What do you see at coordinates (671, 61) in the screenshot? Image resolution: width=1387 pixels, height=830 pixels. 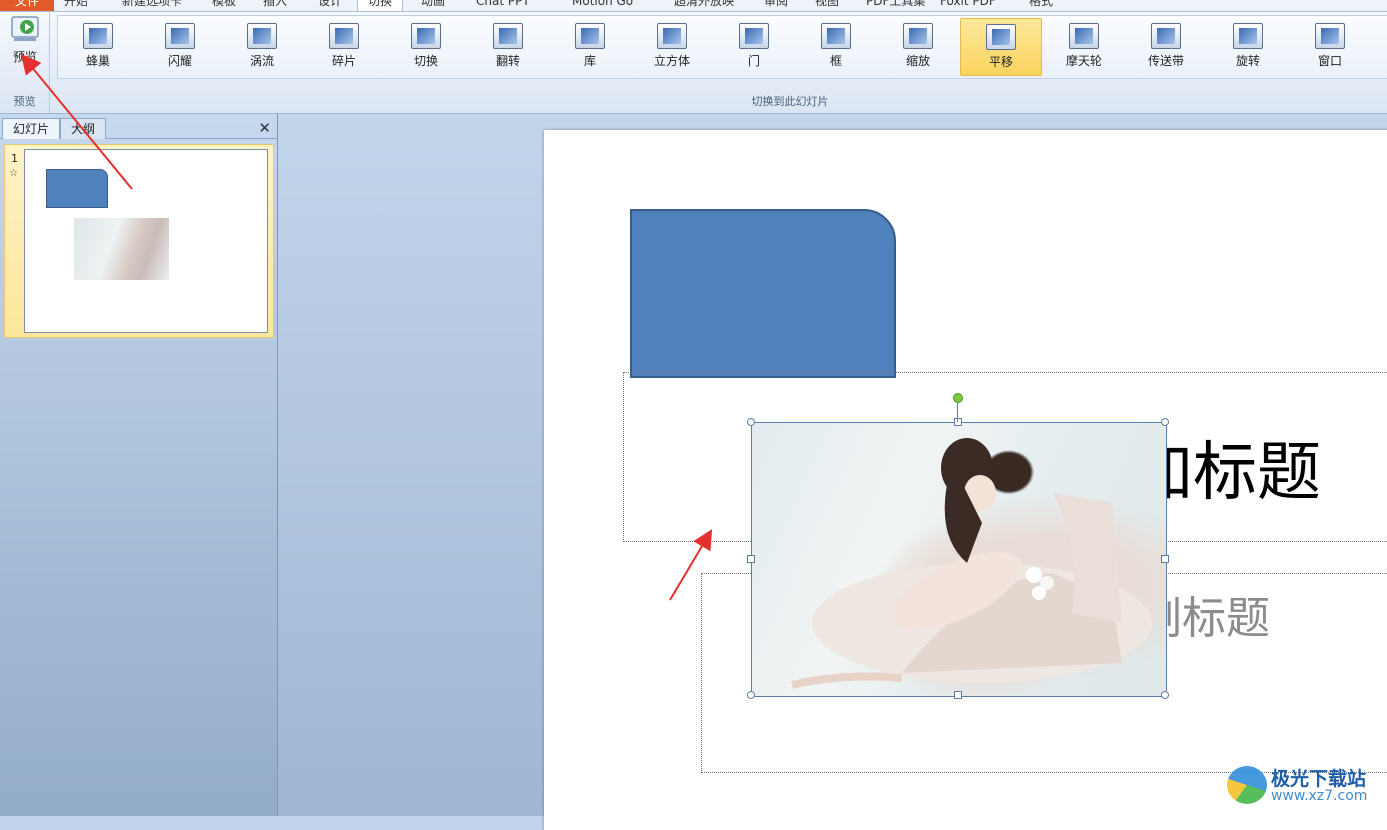 I see `effect-label: 立方体` at bounding box center [671, 61].